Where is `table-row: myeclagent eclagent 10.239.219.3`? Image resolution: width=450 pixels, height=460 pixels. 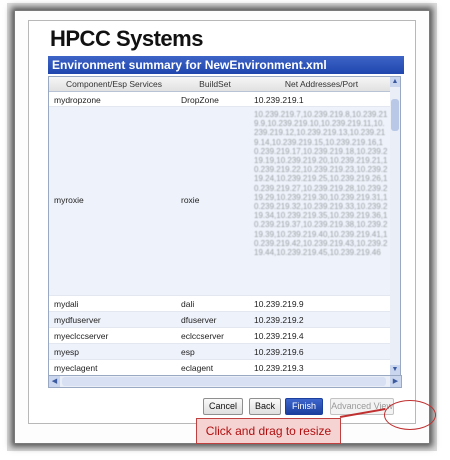
table-row: myeclagent eclagent 10.239.219.3 is located at coordinates (220, 367).